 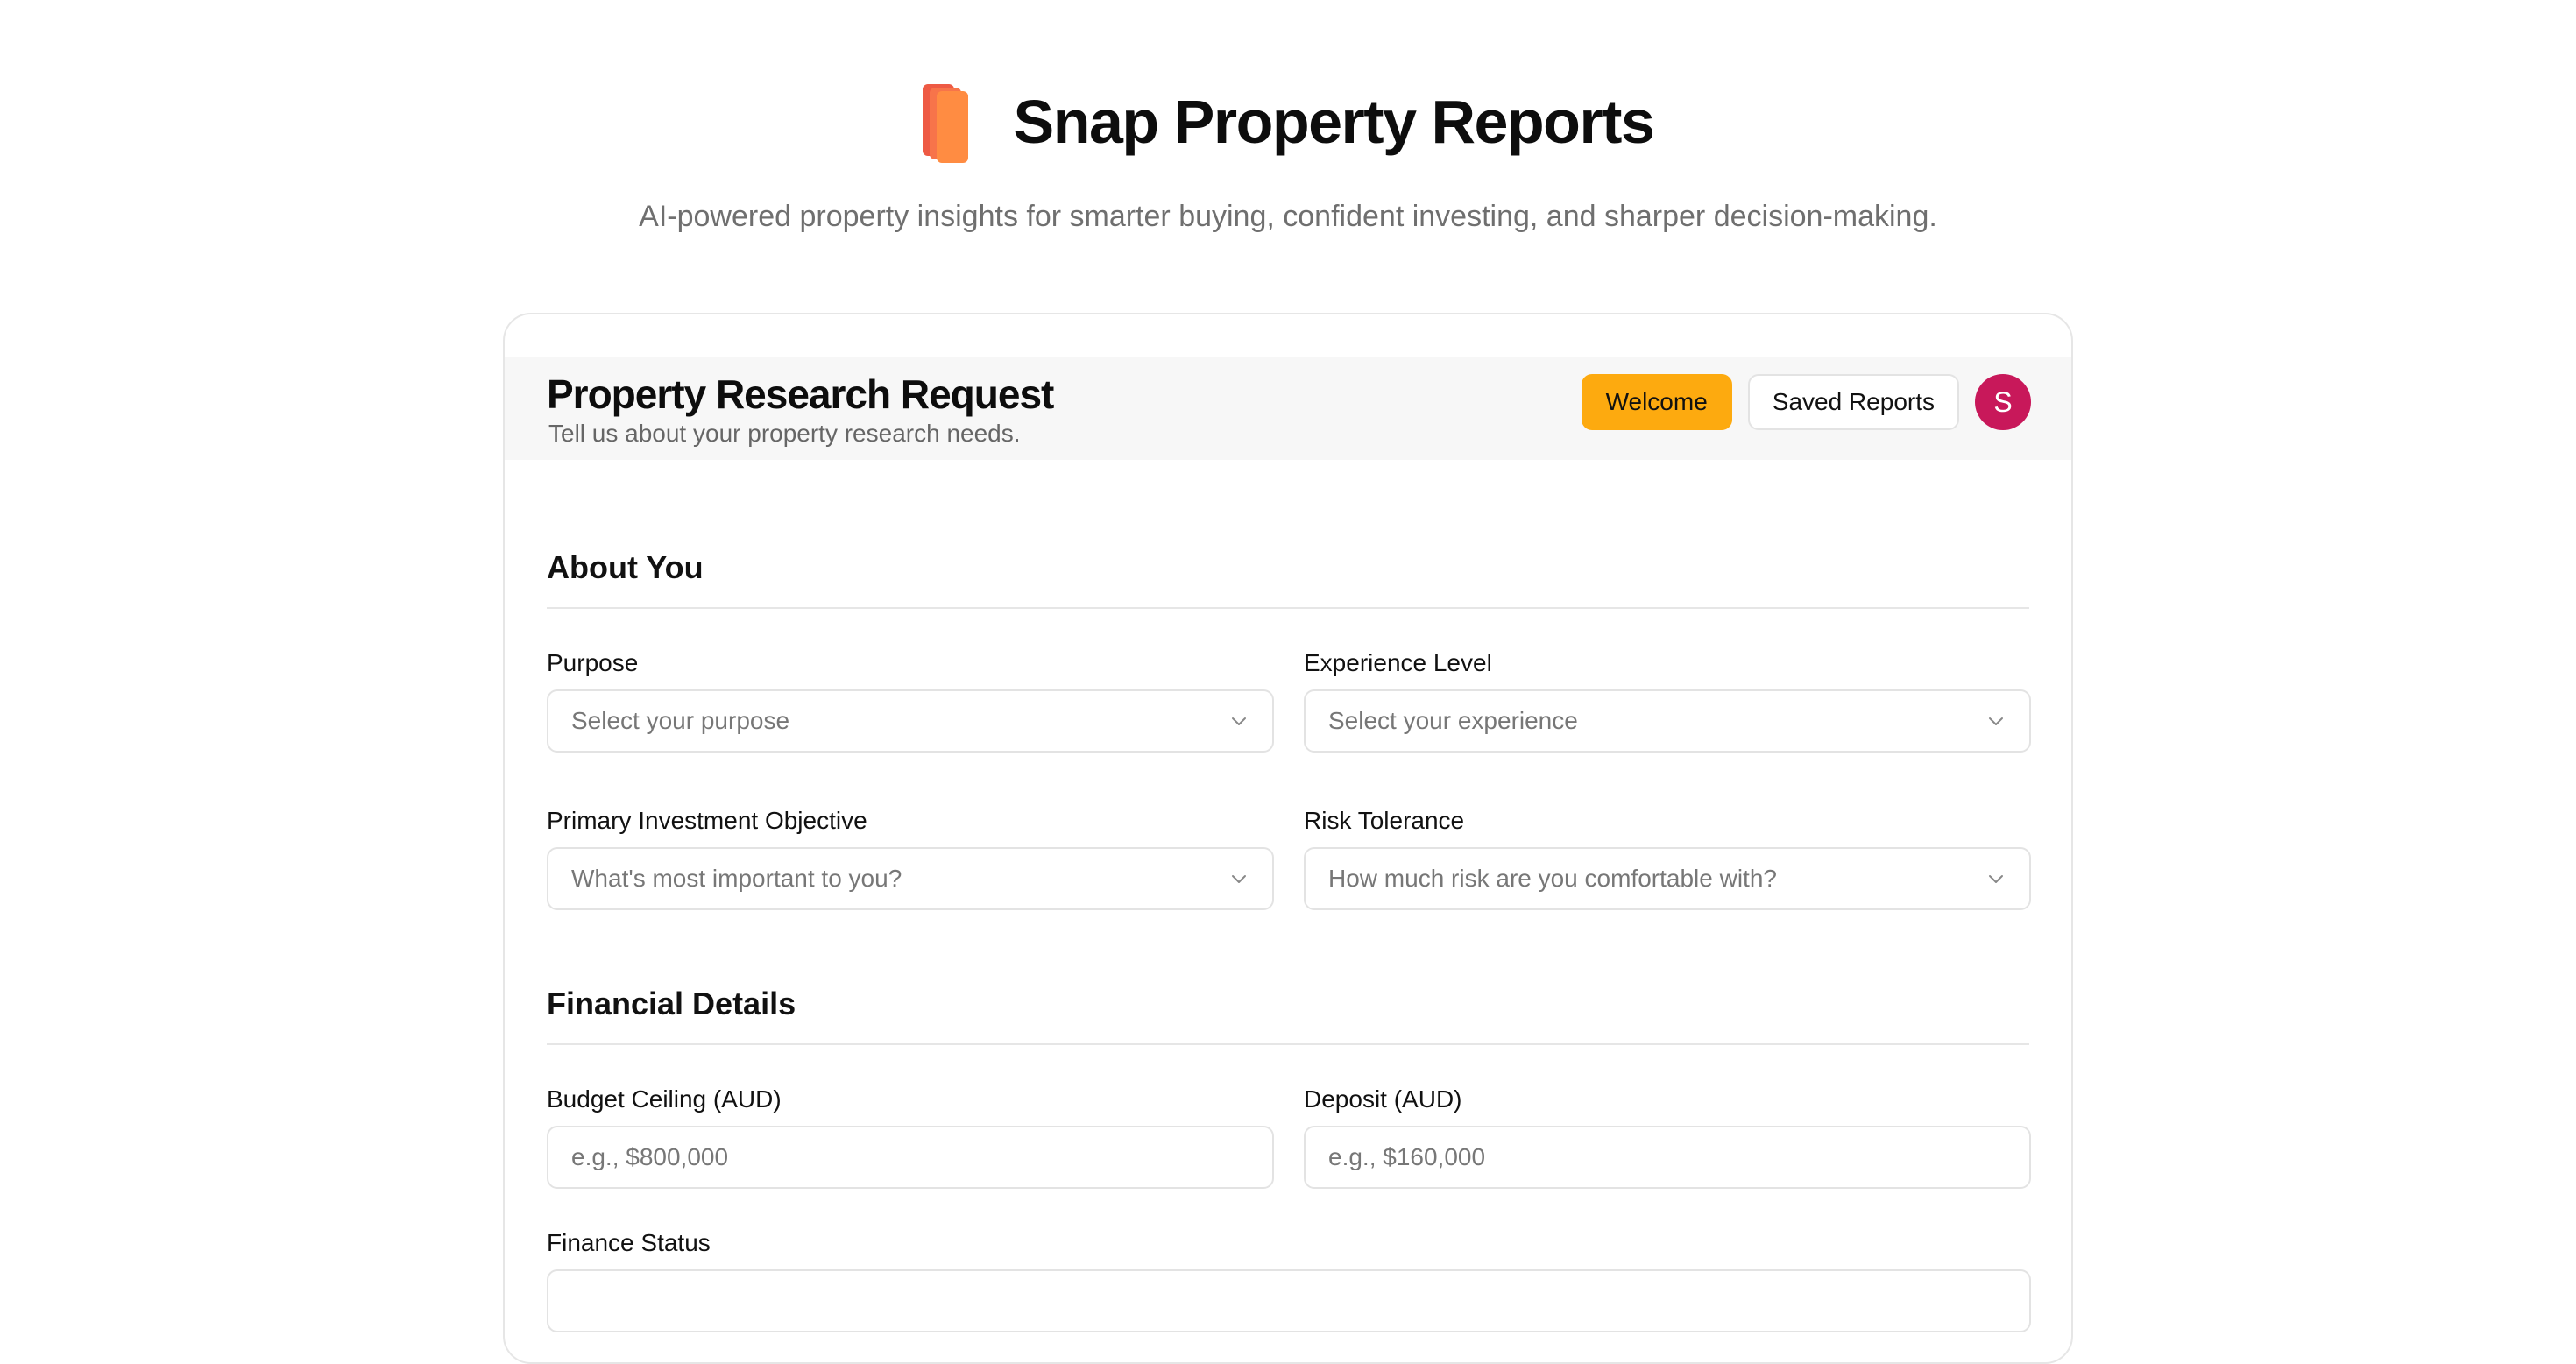 What do you see at coordinates (1552, 879) in the screenshot?
I see `risk-placeholder: How much risk are you comfortable with?` at bounding box center [1552, 879].